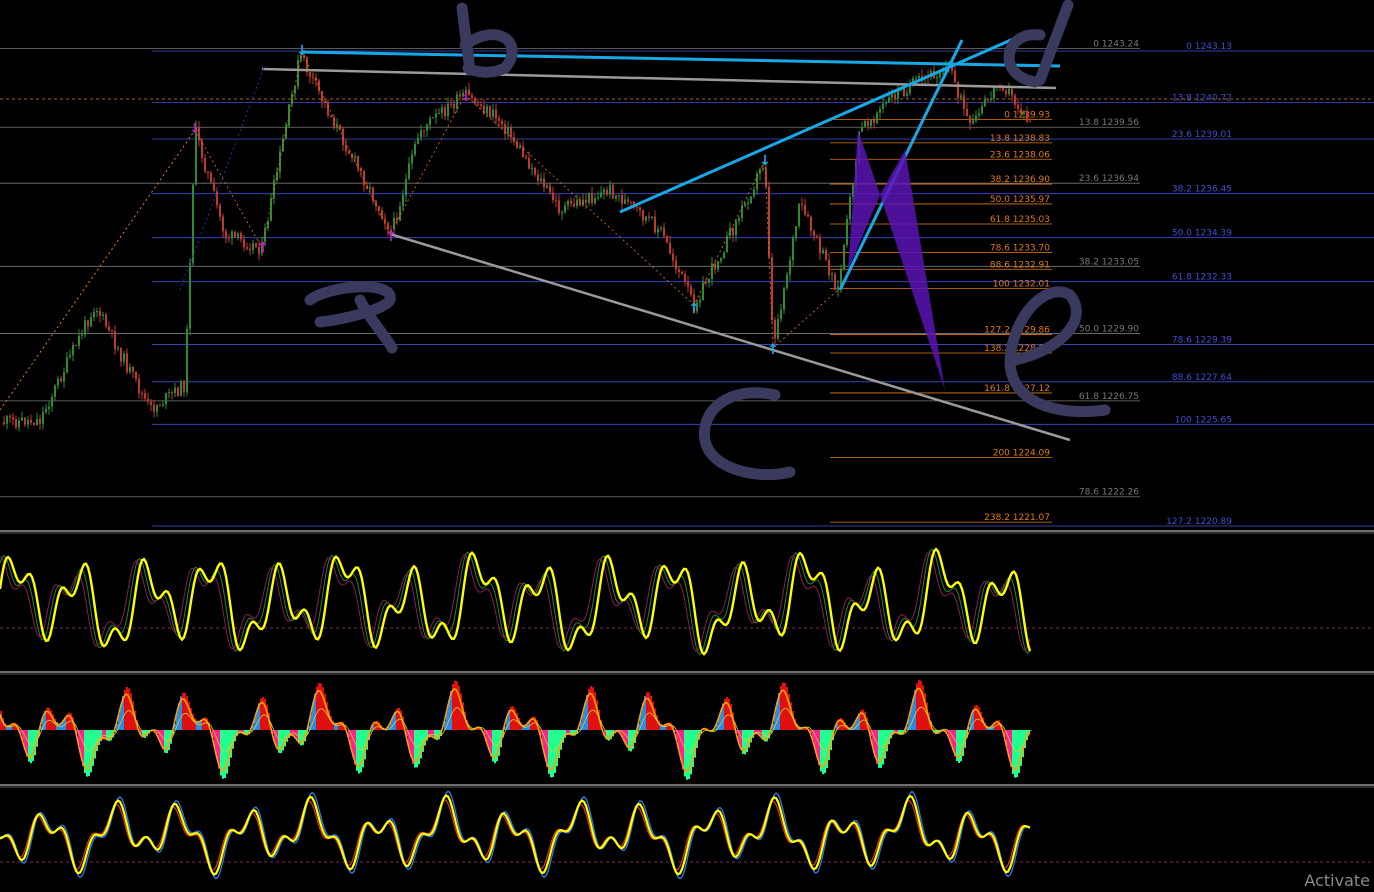 Image resolution: width=1374 pixels, height=892 pixels. Describe the element at coordinates (1202, 190) in the screenshot. I see `fib-blue-level-label: 38.2 1236.45` at that location.